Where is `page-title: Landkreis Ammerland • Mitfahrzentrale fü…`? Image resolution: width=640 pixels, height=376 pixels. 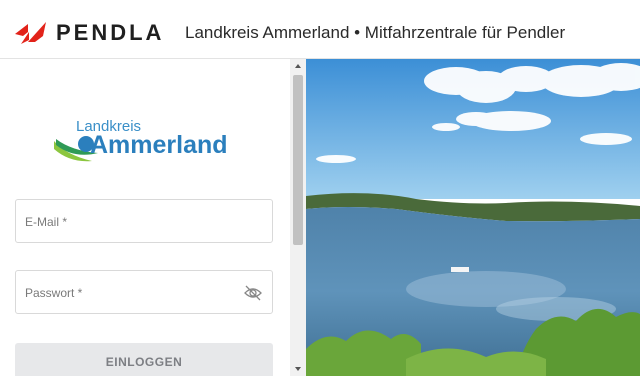
page-title: Landkreis Ammerland • Mitfahrzentrale fü… is located at coordinates (375, 32).